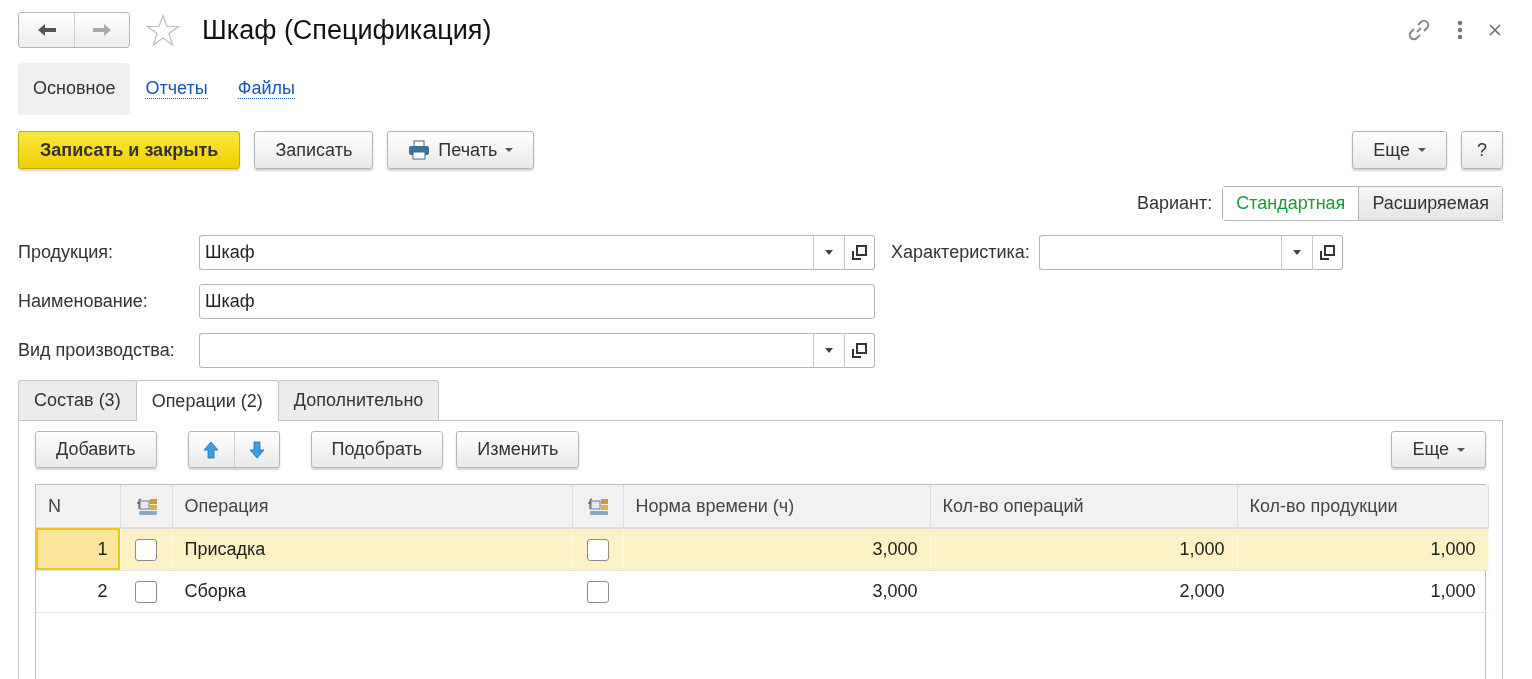  What do you see at coordinates (776, 506) in the screenshot?
I see `column-header: Норма времени (ч)` at bounding box center [776, 506].